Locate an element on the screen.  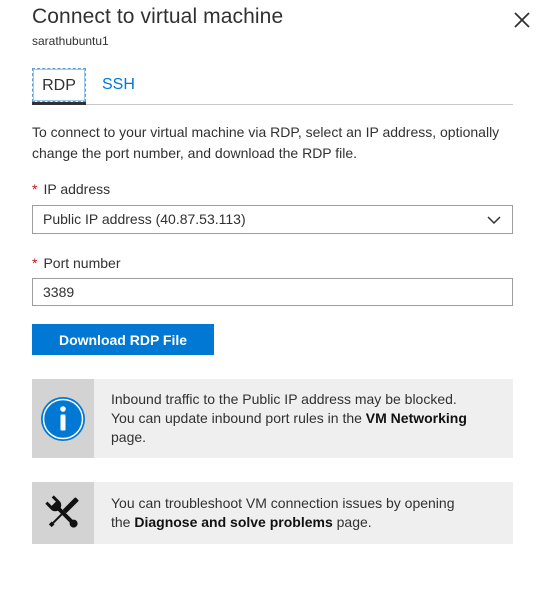
panel-title: Connect to virtual machine is located at coordinates (158, 16).